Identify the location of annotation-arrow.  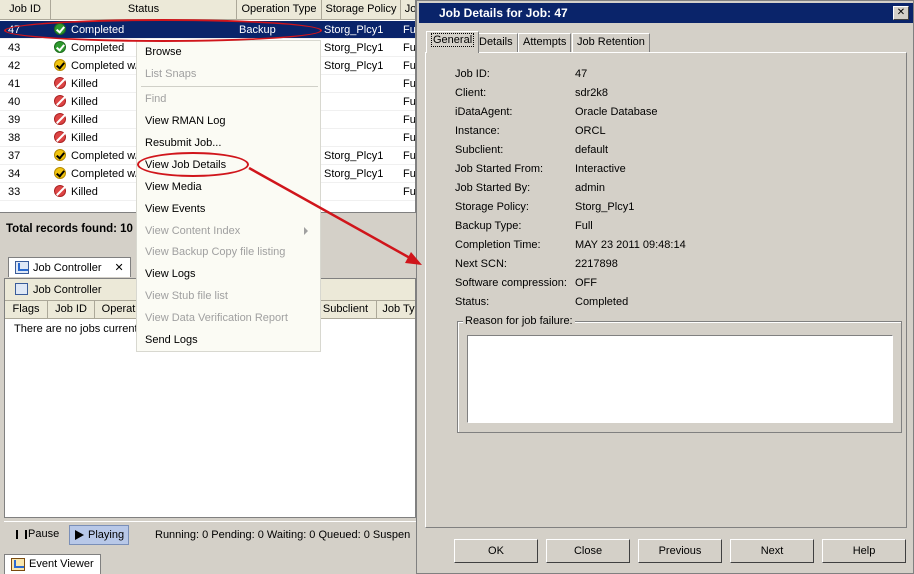
(335, 215).